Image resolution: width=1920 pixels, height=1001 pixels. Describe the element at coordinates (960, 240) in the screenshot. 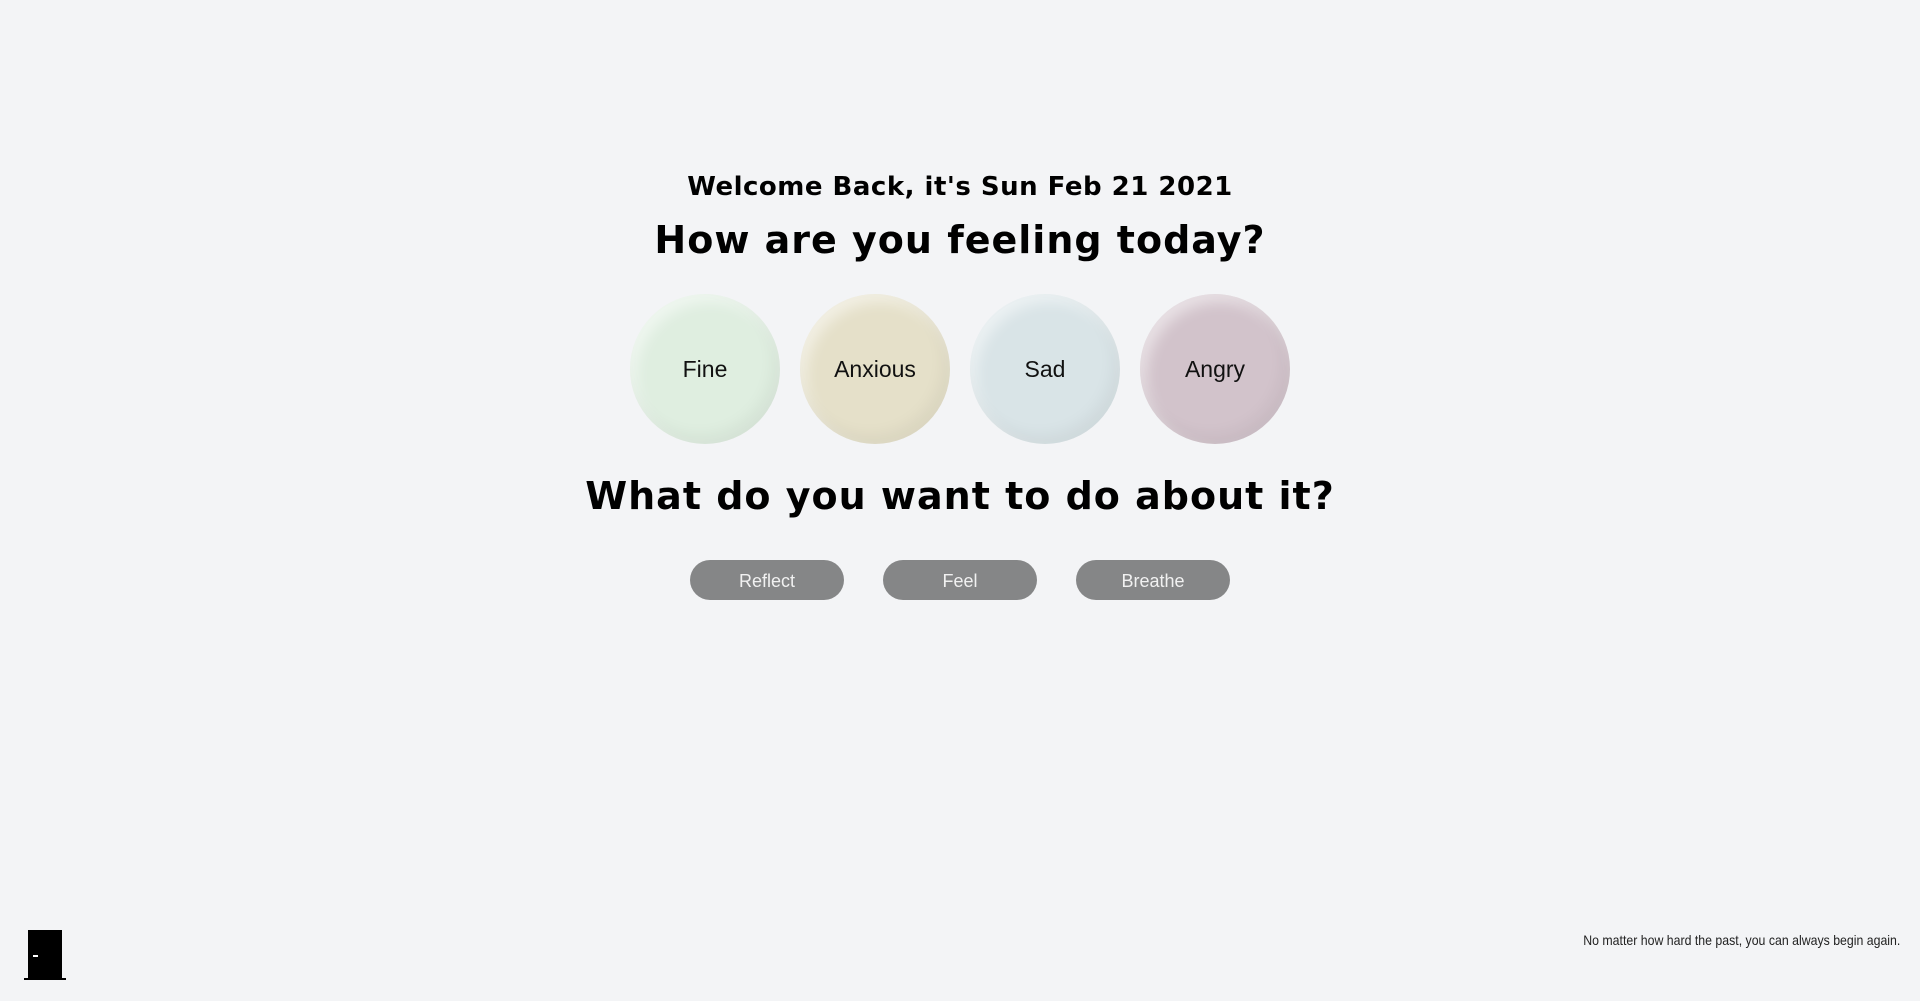

I see `feeling-question: How are you feeling today?` at that location.